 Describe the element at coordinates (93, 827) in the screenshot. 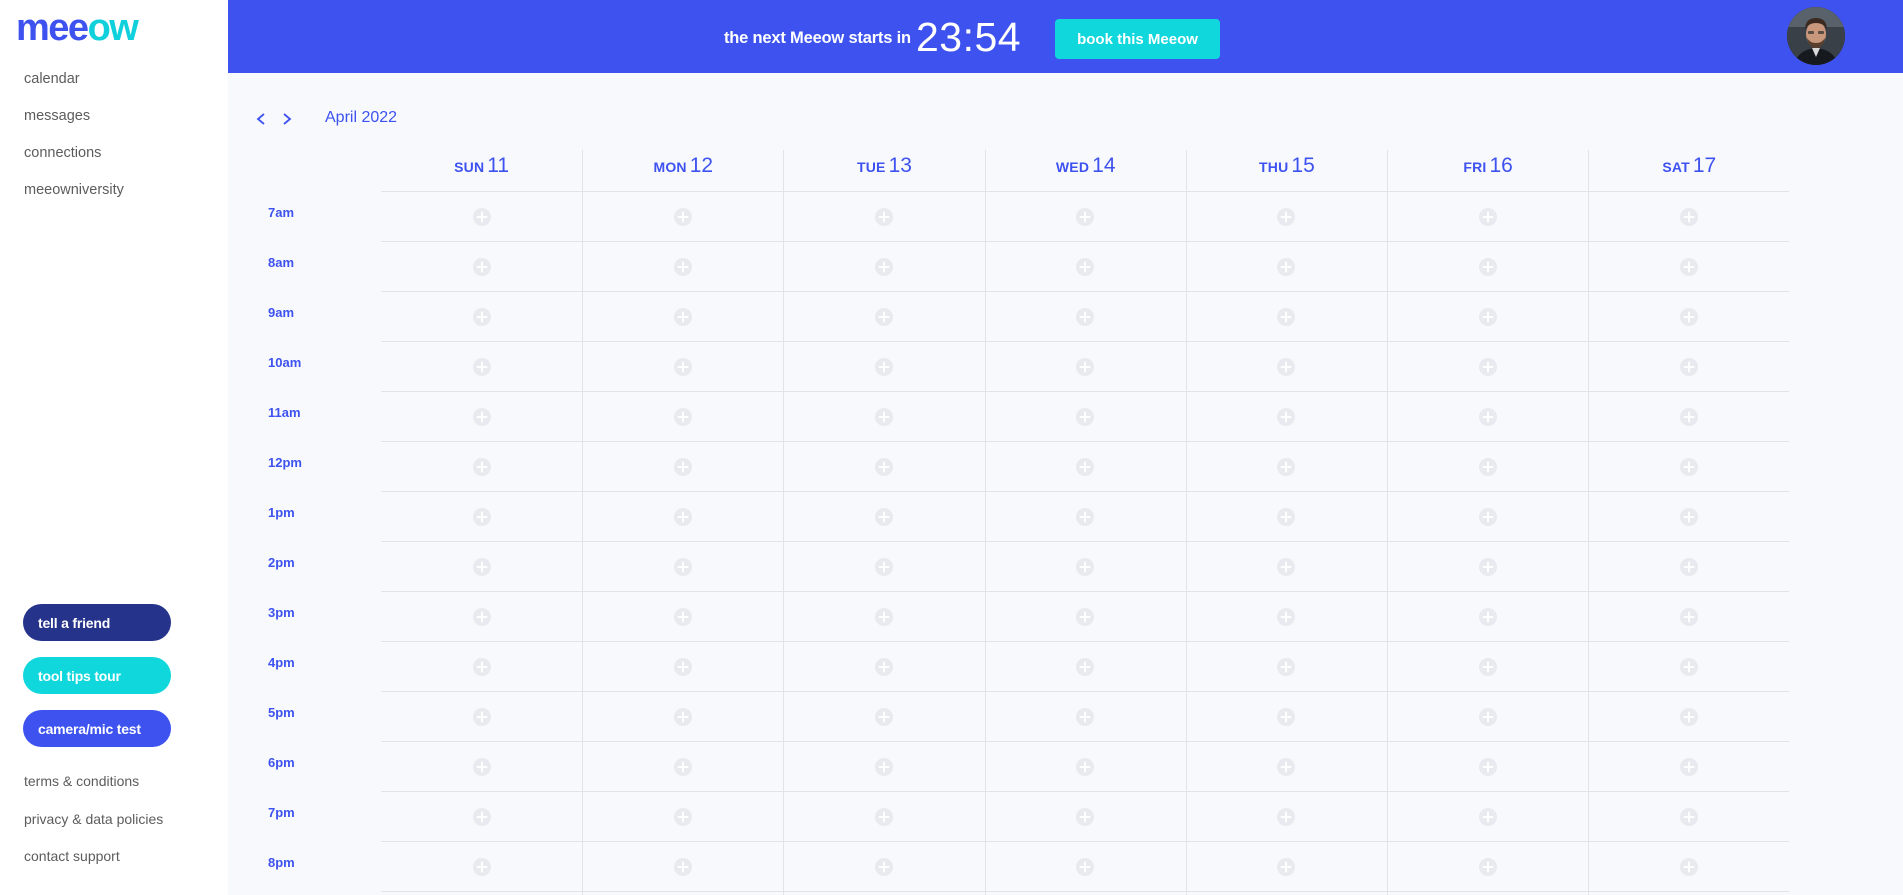

I see `privacy-link: privacy & data policies` at that location.